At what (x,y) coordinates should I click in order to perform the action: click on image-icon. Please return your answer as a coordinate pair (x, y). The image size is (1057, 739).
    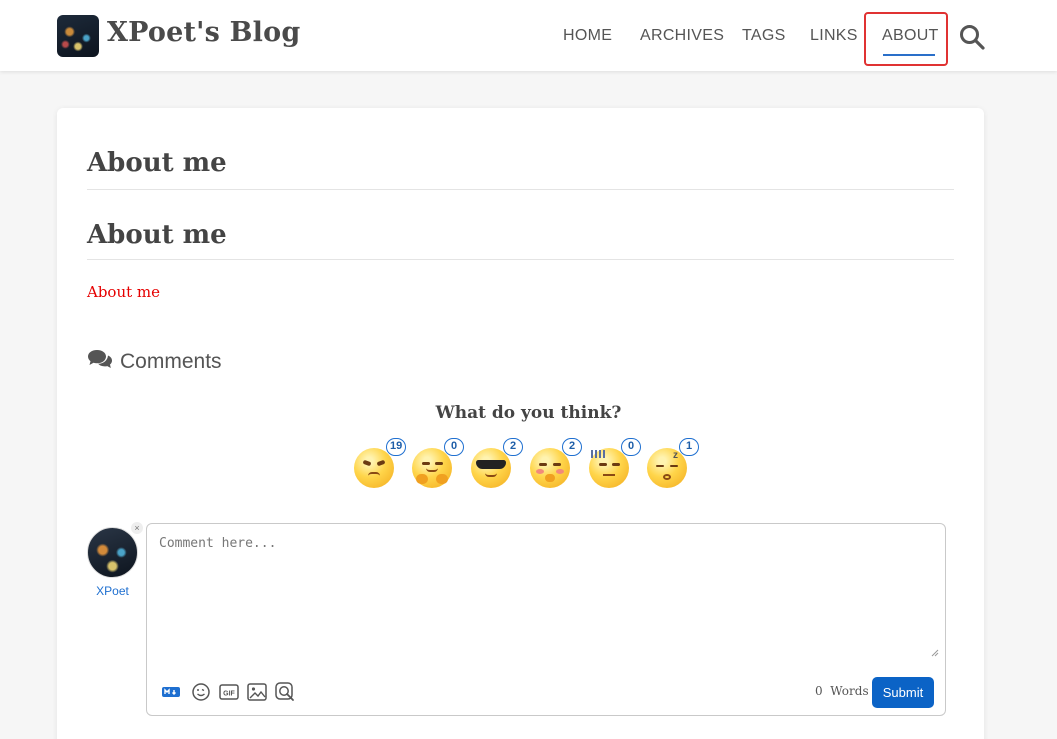
    Looking at the image, I should click on (257, 692).